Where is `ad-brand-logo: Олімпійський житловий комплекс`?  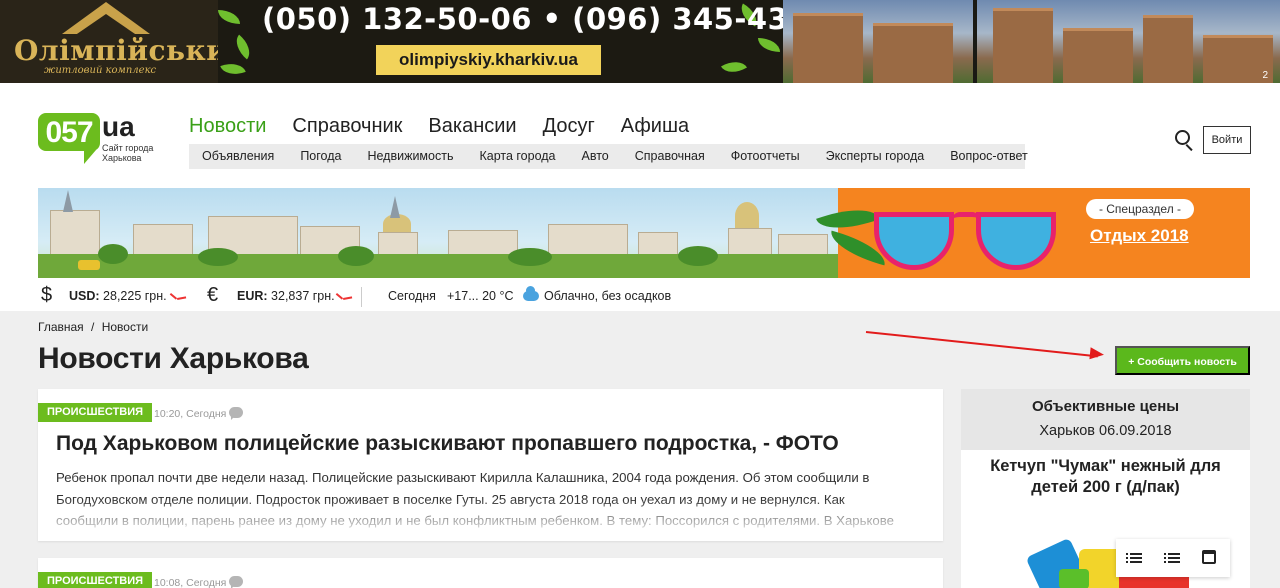
ad-brand-logo: Олімпійський житловий комплекс is located at coordinates (124, 41).